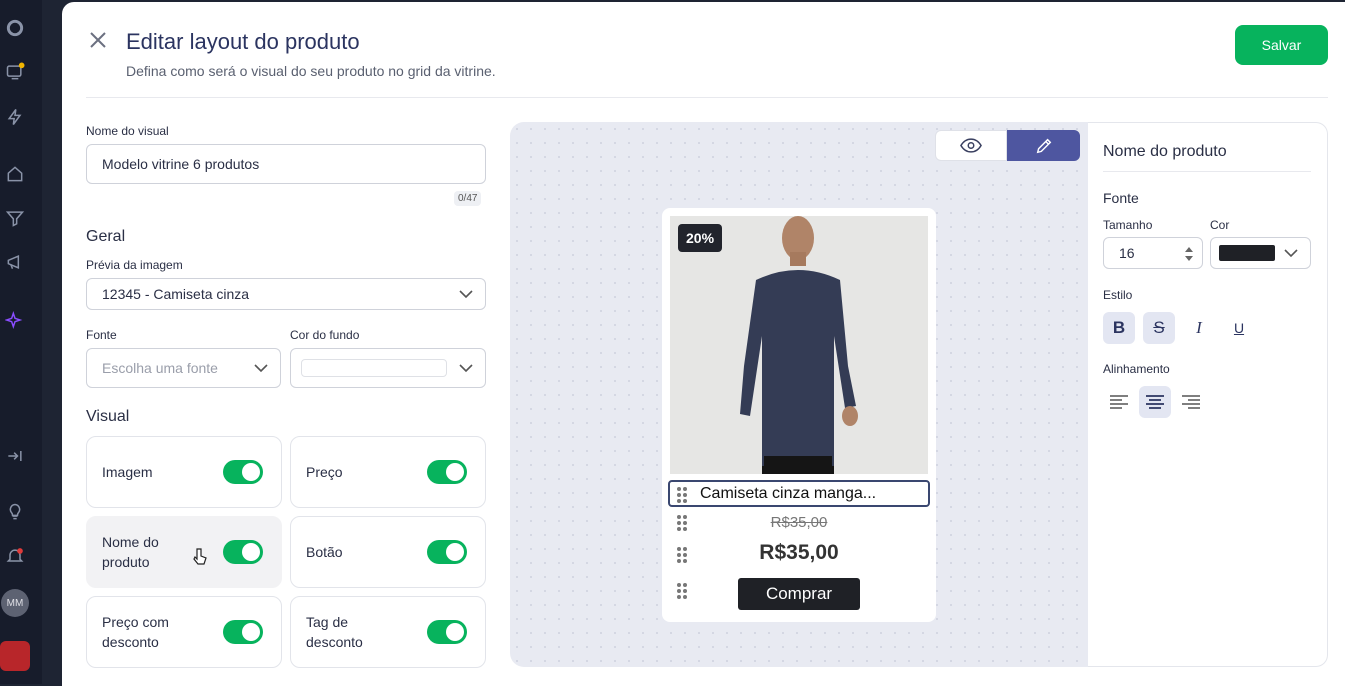 The image size is (1345, 686). Describe the element at coordinates (243, 552) in the screenshot. I see `product-name-toggle` at that location.